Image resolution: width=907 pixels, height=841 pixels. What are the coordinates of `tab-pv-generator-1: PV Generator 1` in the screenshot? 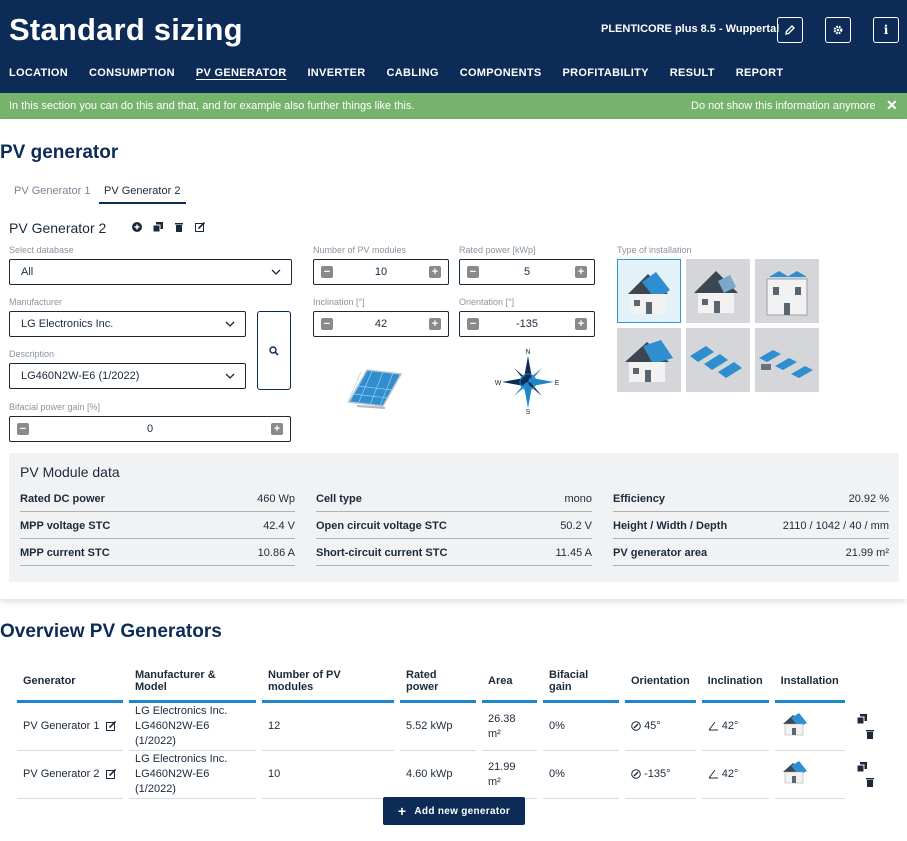 It's located at (52, 191).